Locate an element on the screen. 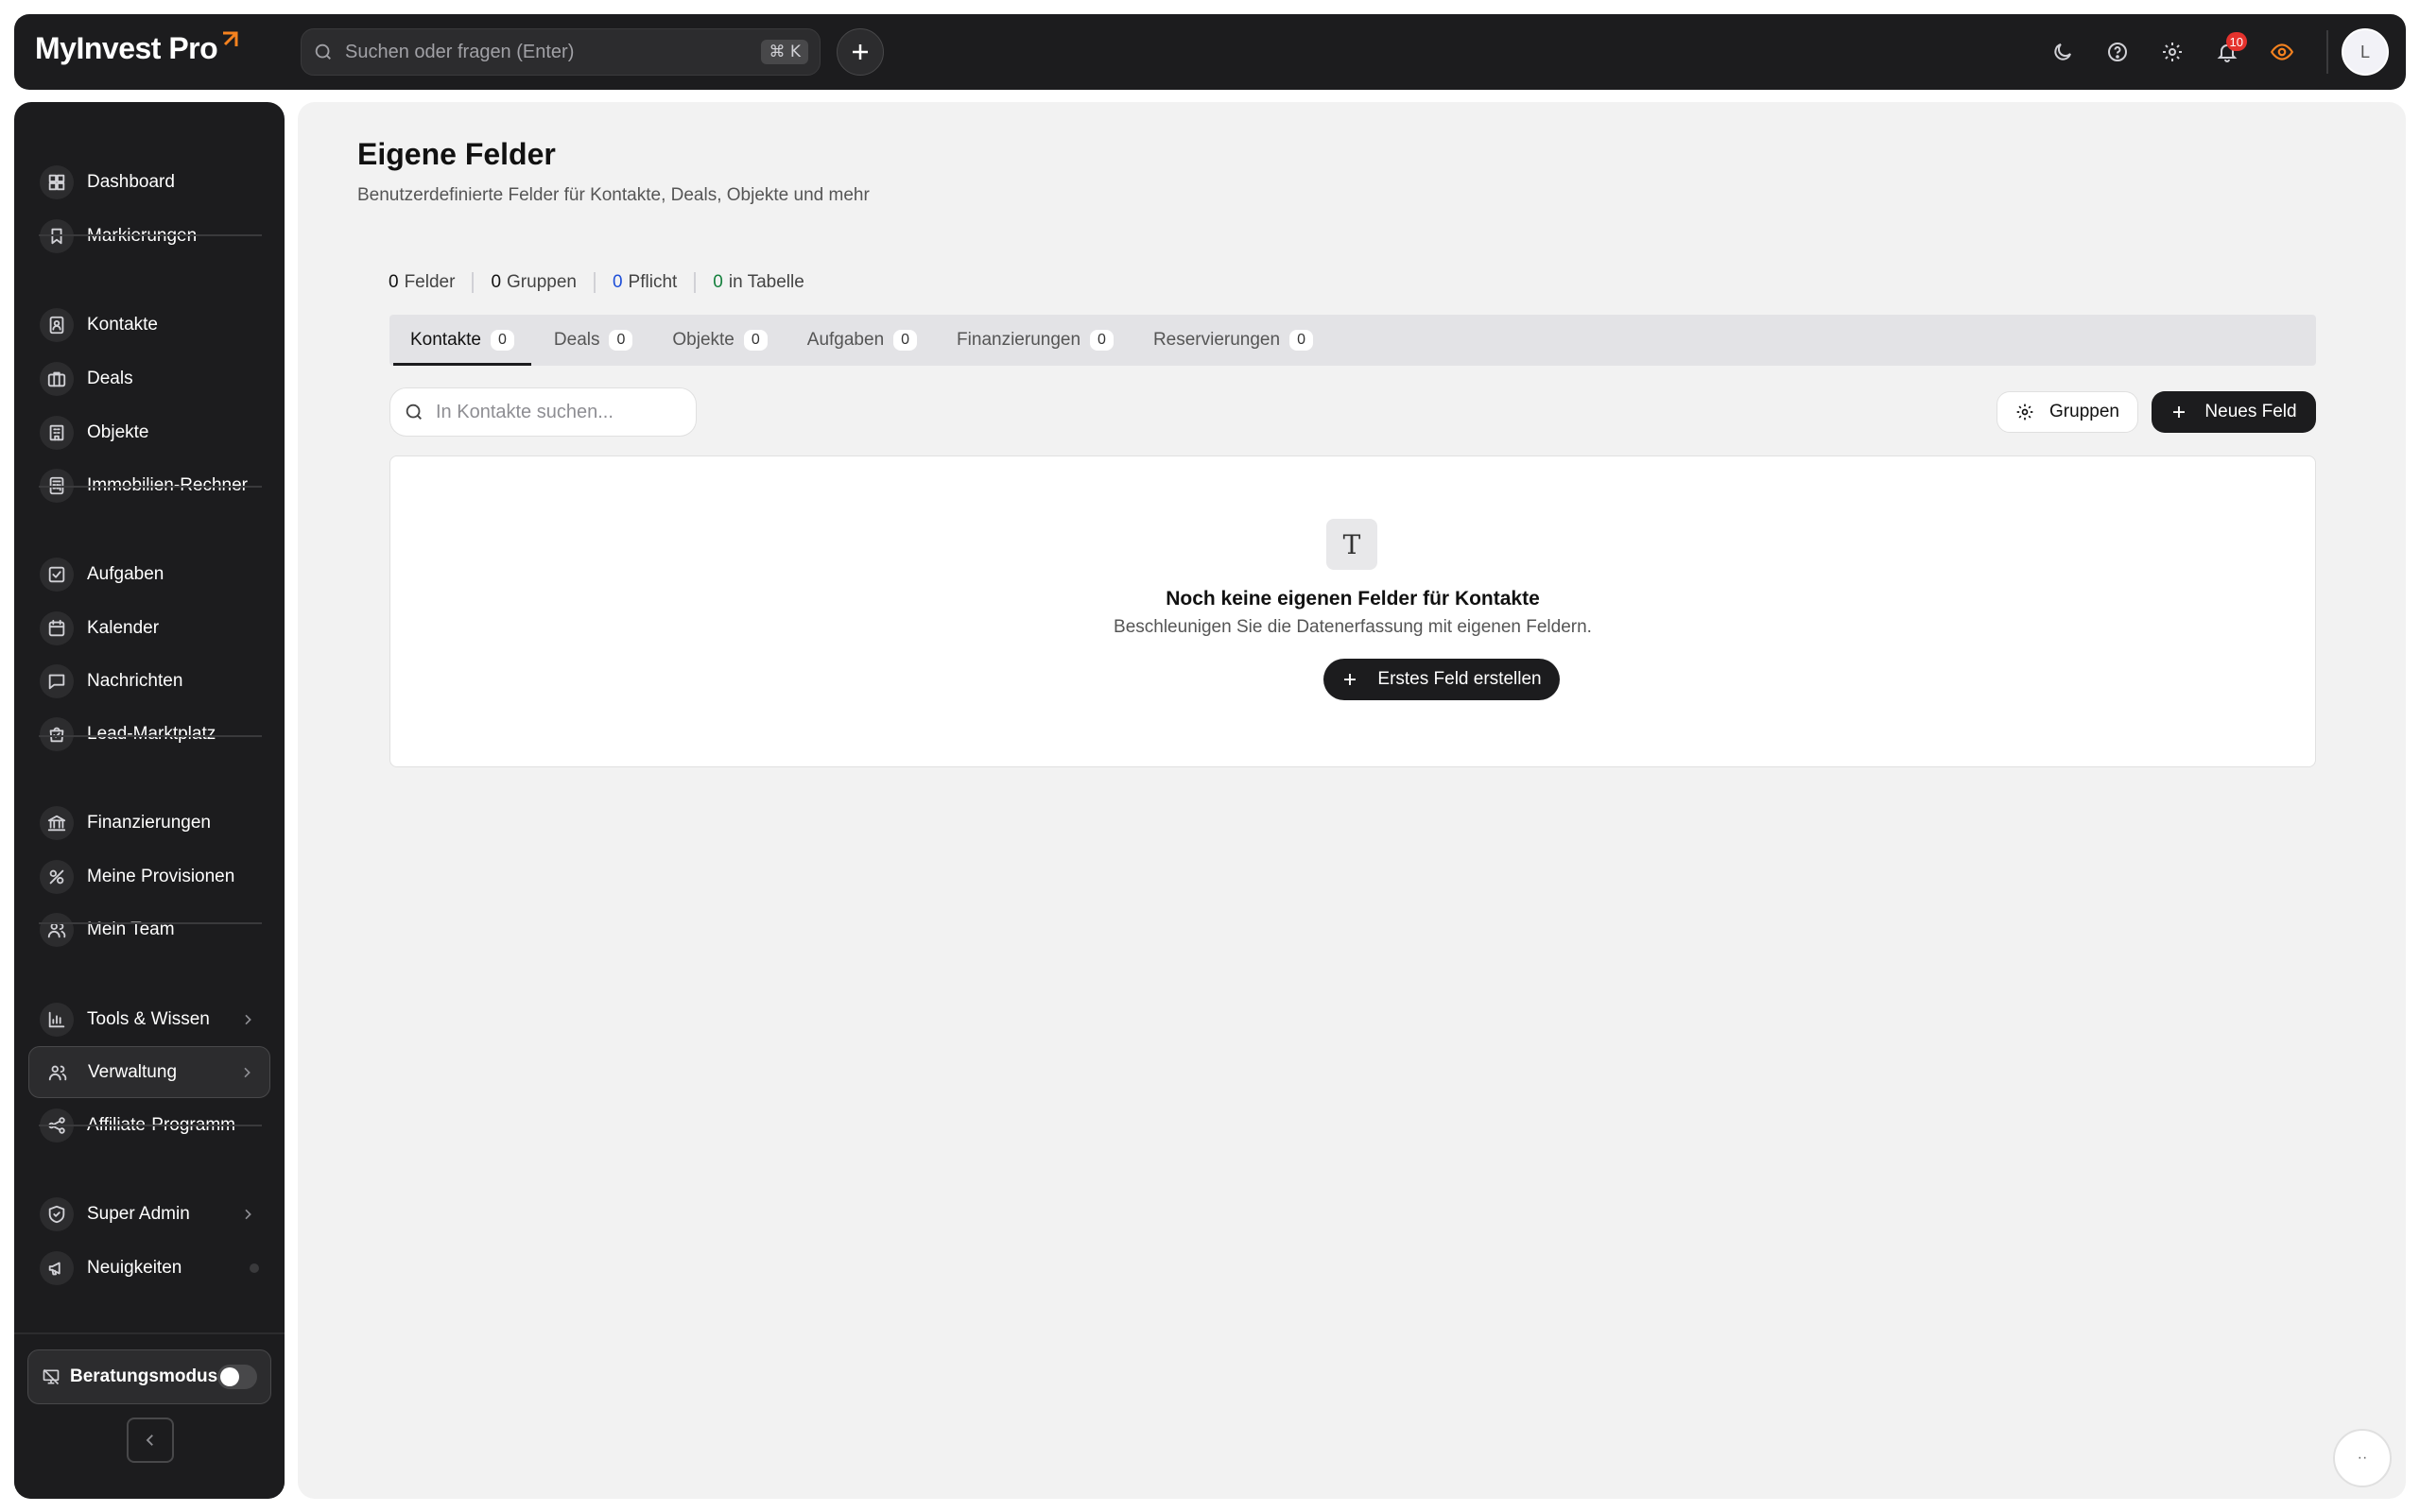 This screenshot has height=1512, width=2420. stat-label: in Tabelle is located at coordinates (766, 282).